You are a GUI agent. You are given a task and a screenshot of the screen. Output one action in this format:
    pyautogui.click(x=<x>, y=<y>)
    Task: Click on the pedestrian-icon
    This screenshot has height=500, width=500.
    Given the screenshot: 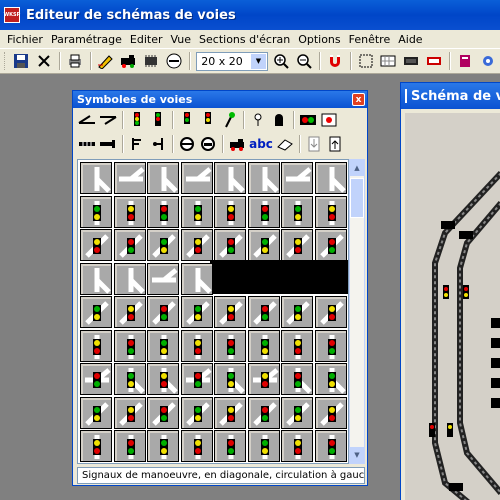 What is the action you would take?
    pyautogui.click(x=279, y=120)
    